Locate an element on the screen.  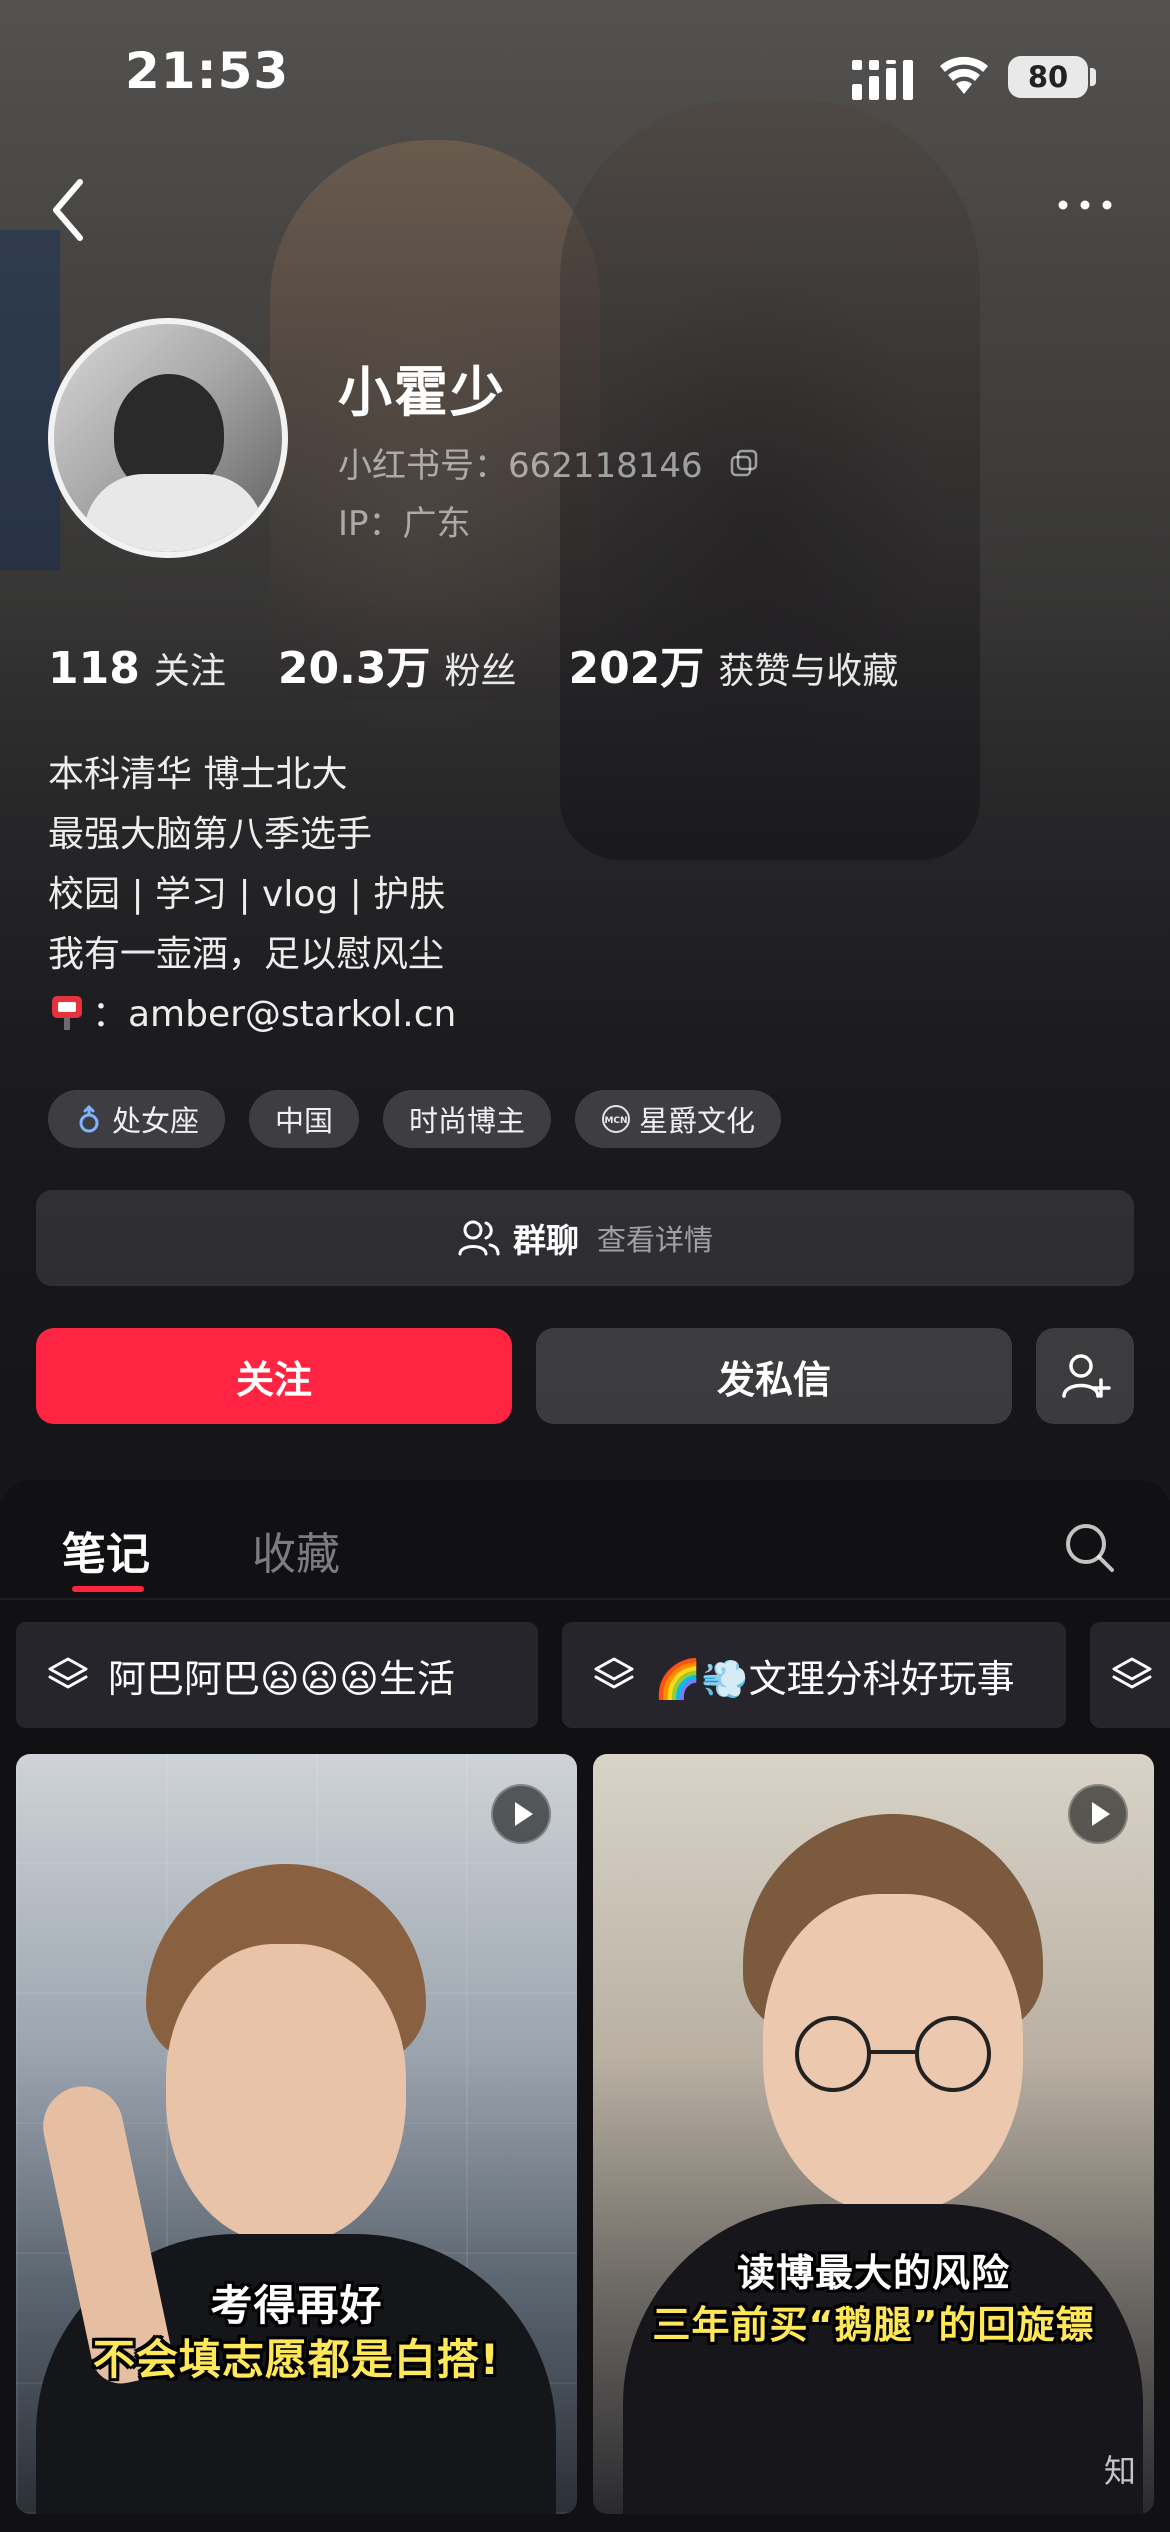
wifi-icon is located at coordinates (964, 75).